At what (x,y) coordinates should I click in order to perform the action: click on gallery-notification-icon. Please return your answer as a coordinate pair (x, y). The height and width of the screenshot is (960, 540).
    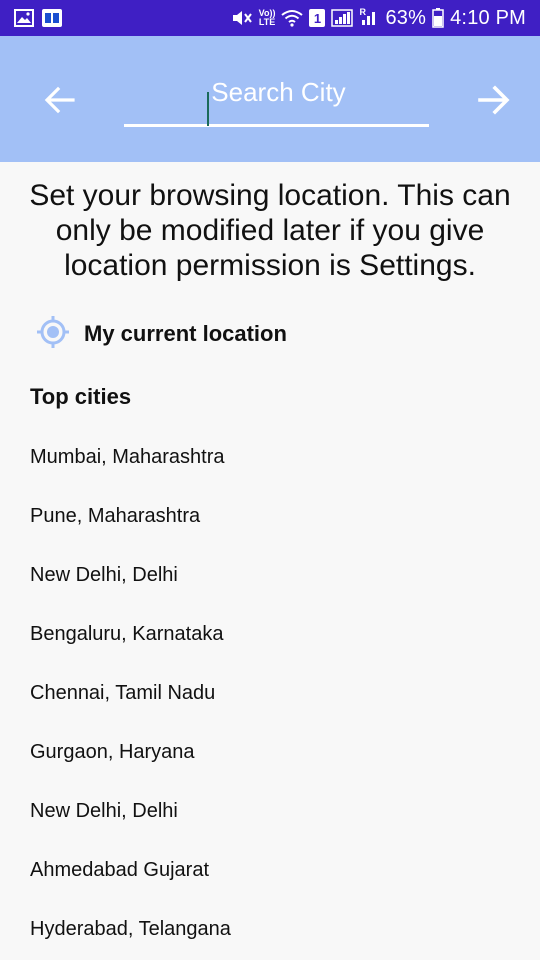
    Looking at the image, I should click on (24, 18).